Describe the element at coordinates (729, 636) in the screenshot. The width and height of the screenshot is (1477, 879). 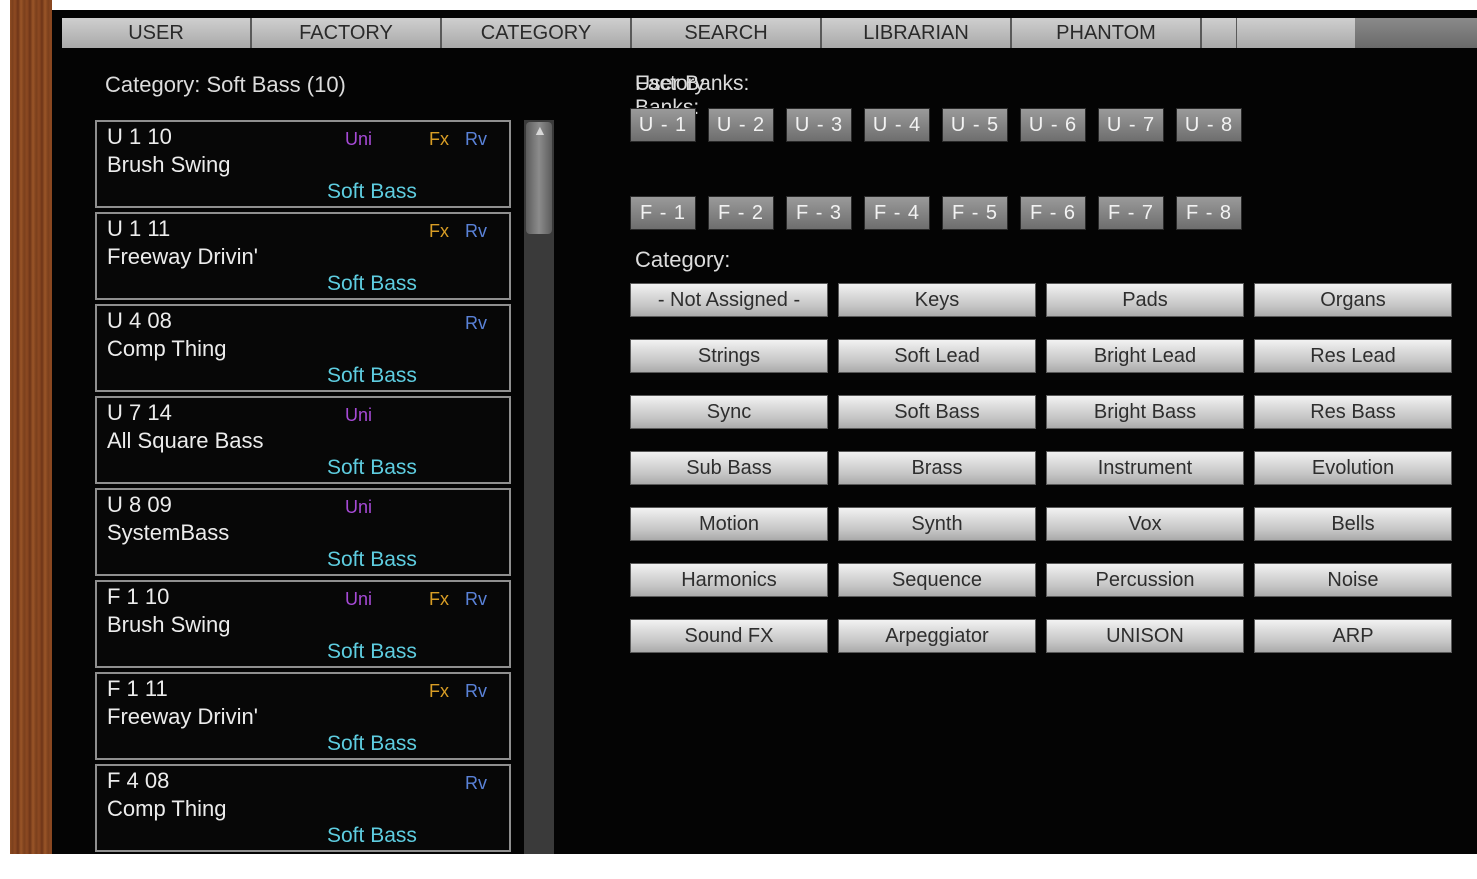
I see `category-button-sound-fx: Sound FX` at that location.